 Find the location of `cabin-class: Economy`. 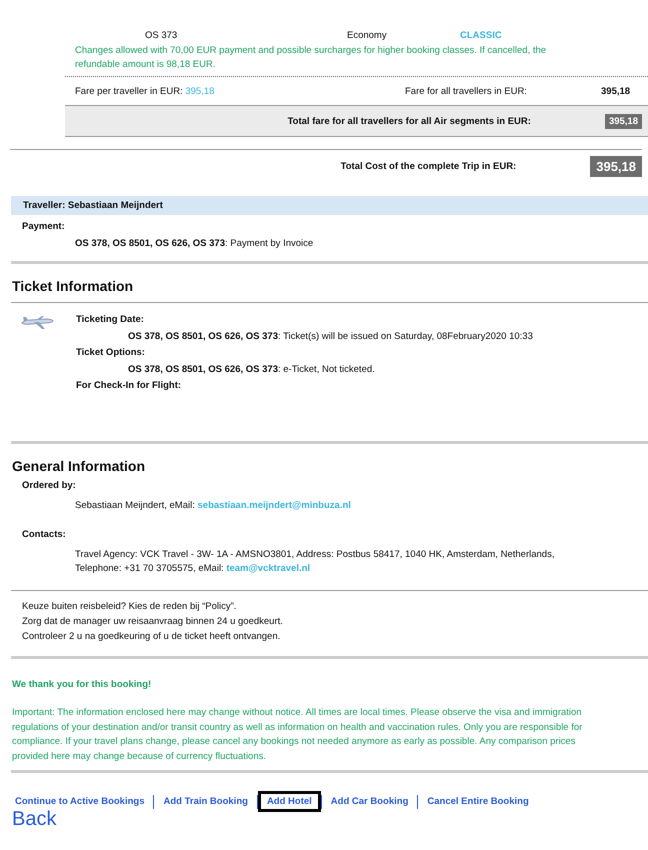

cabin-class: Economy is located at coordinates (367, 35).